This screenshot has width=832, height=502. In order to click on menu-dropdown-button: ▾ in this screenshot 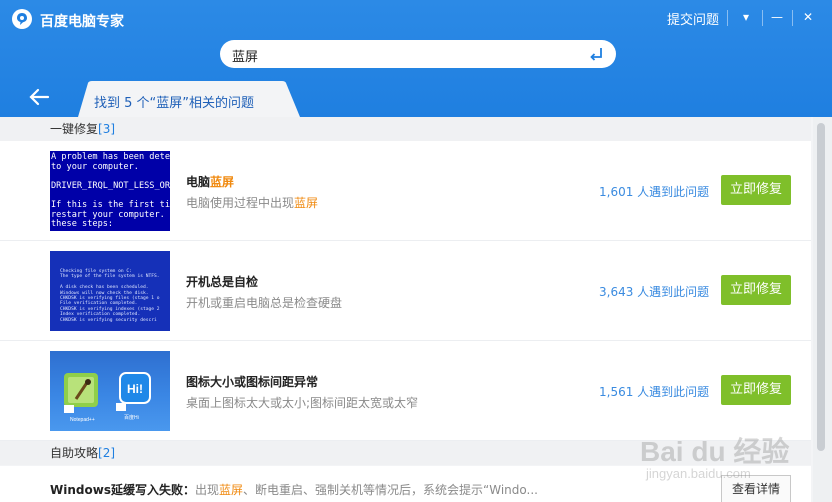, I will do `click(746, 17)`.